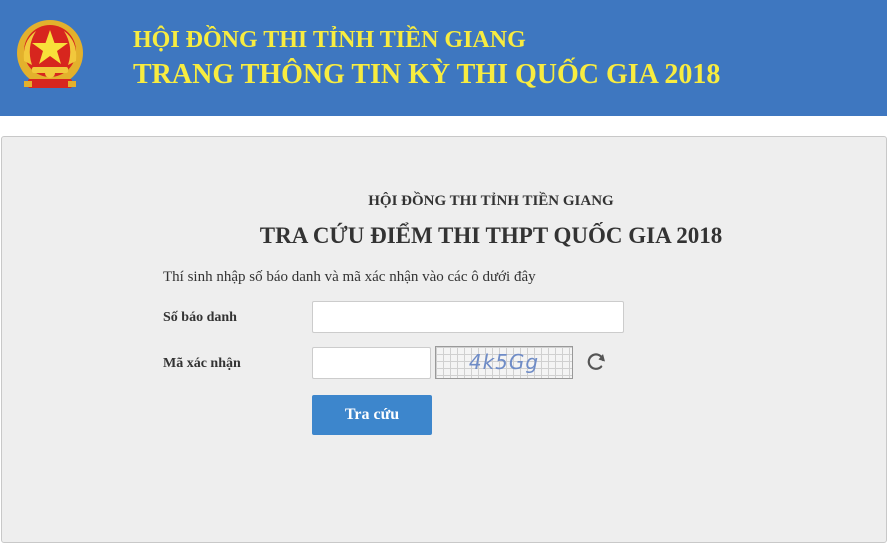 This screenshot has height=545, width=887. Describe the element at coordinates (427, 74) in the screenshot. I see `header-subtitle: TRANG THÔNG TIN KỲ THI QUỐC GIA 2018` at that location.